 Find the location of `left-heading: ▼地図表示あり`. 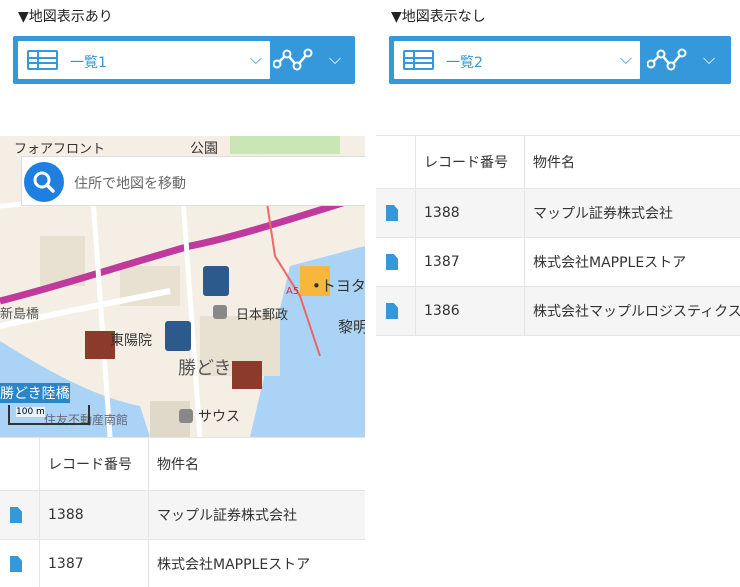

left-heading: ▼地図表示あり is located at coordinates (65, 17).